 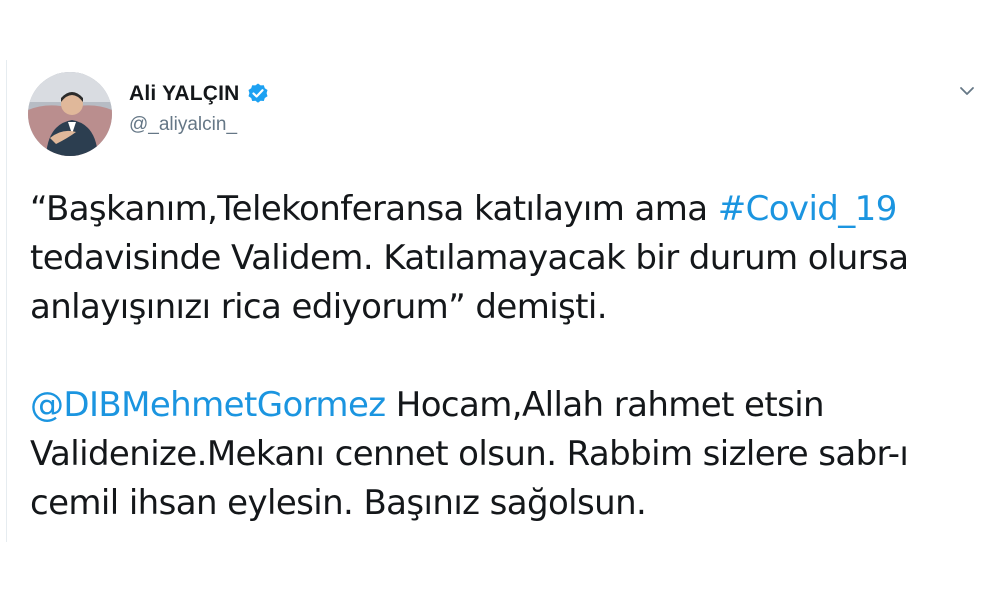 What do you see at coordinates (374, 209) in the screenshot?
I see `tweet-text-segment: “Başkanım,Telekonferansa katılayım ama` at bounding box center [374, 209].